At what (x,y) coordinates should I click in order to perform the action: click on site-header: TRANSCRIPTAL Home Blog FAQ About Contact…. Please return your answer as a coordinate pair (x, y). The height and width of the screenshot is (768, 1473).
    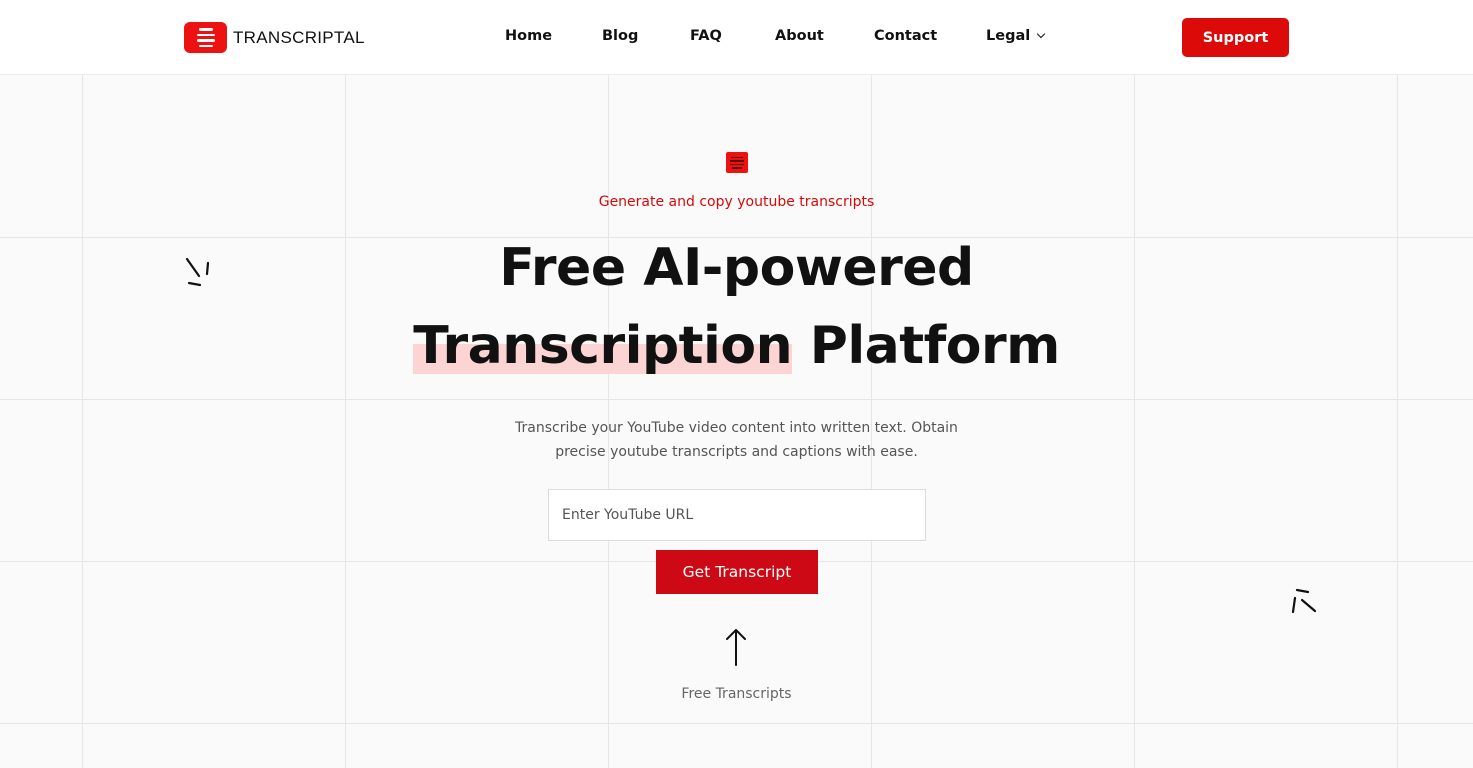
    Looking at the image, I should click on (736, 37).